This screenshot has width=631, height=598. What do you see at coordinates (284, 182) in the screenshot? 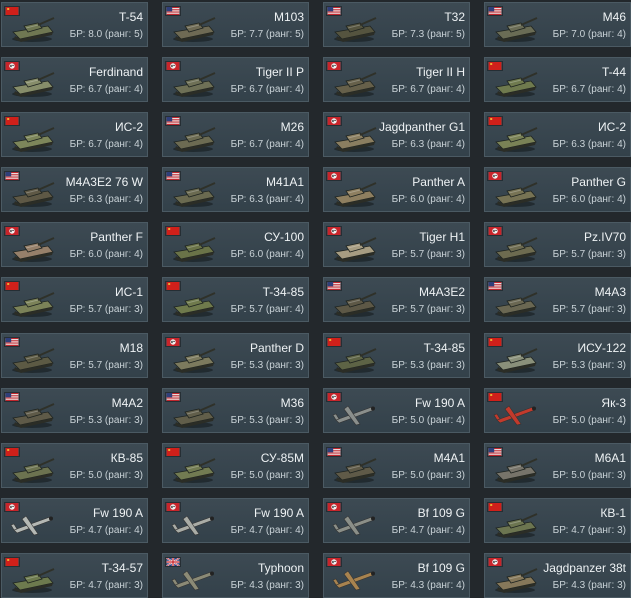
I see `vehicle-name: M41A1` at bounding box center [284, 182].